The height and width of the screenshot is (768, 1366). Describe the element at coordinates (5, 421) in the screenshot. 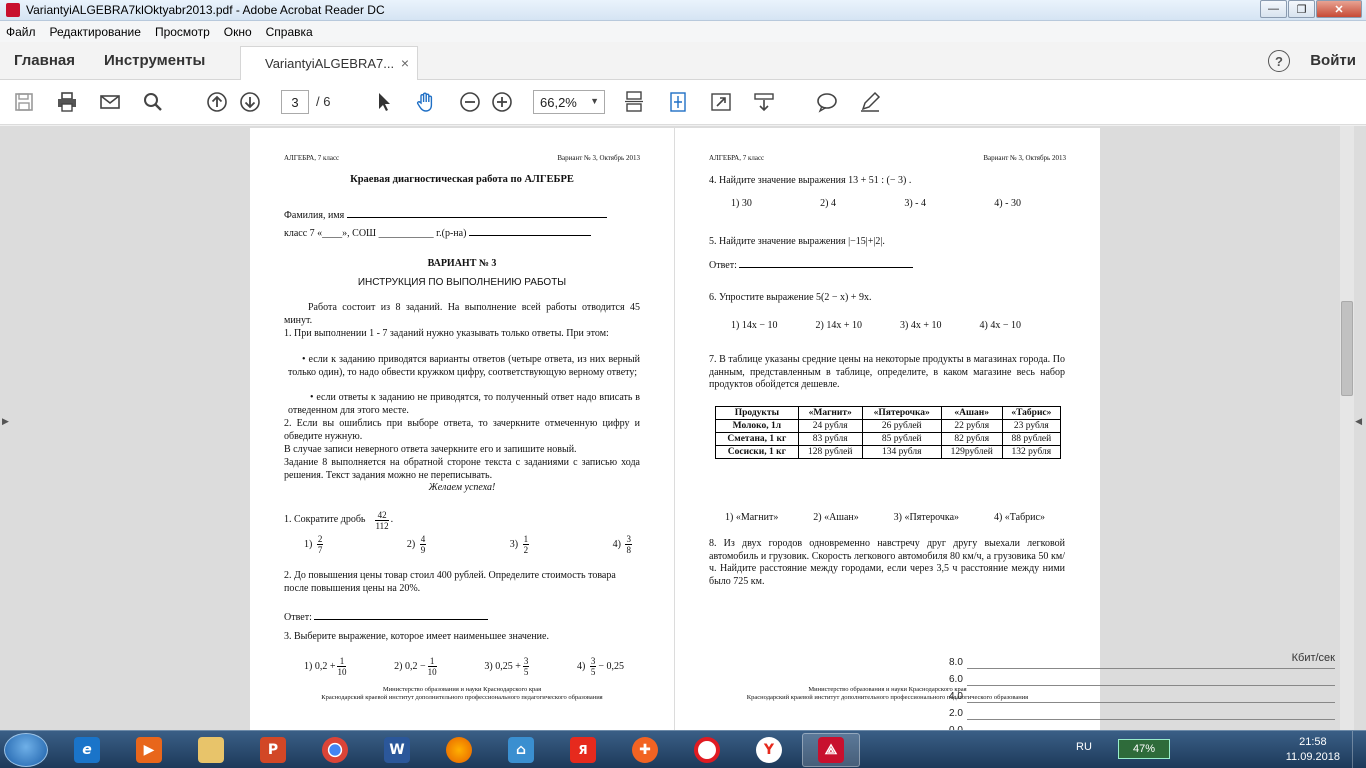

I see `collapse-left-icon: ▶` at that location.